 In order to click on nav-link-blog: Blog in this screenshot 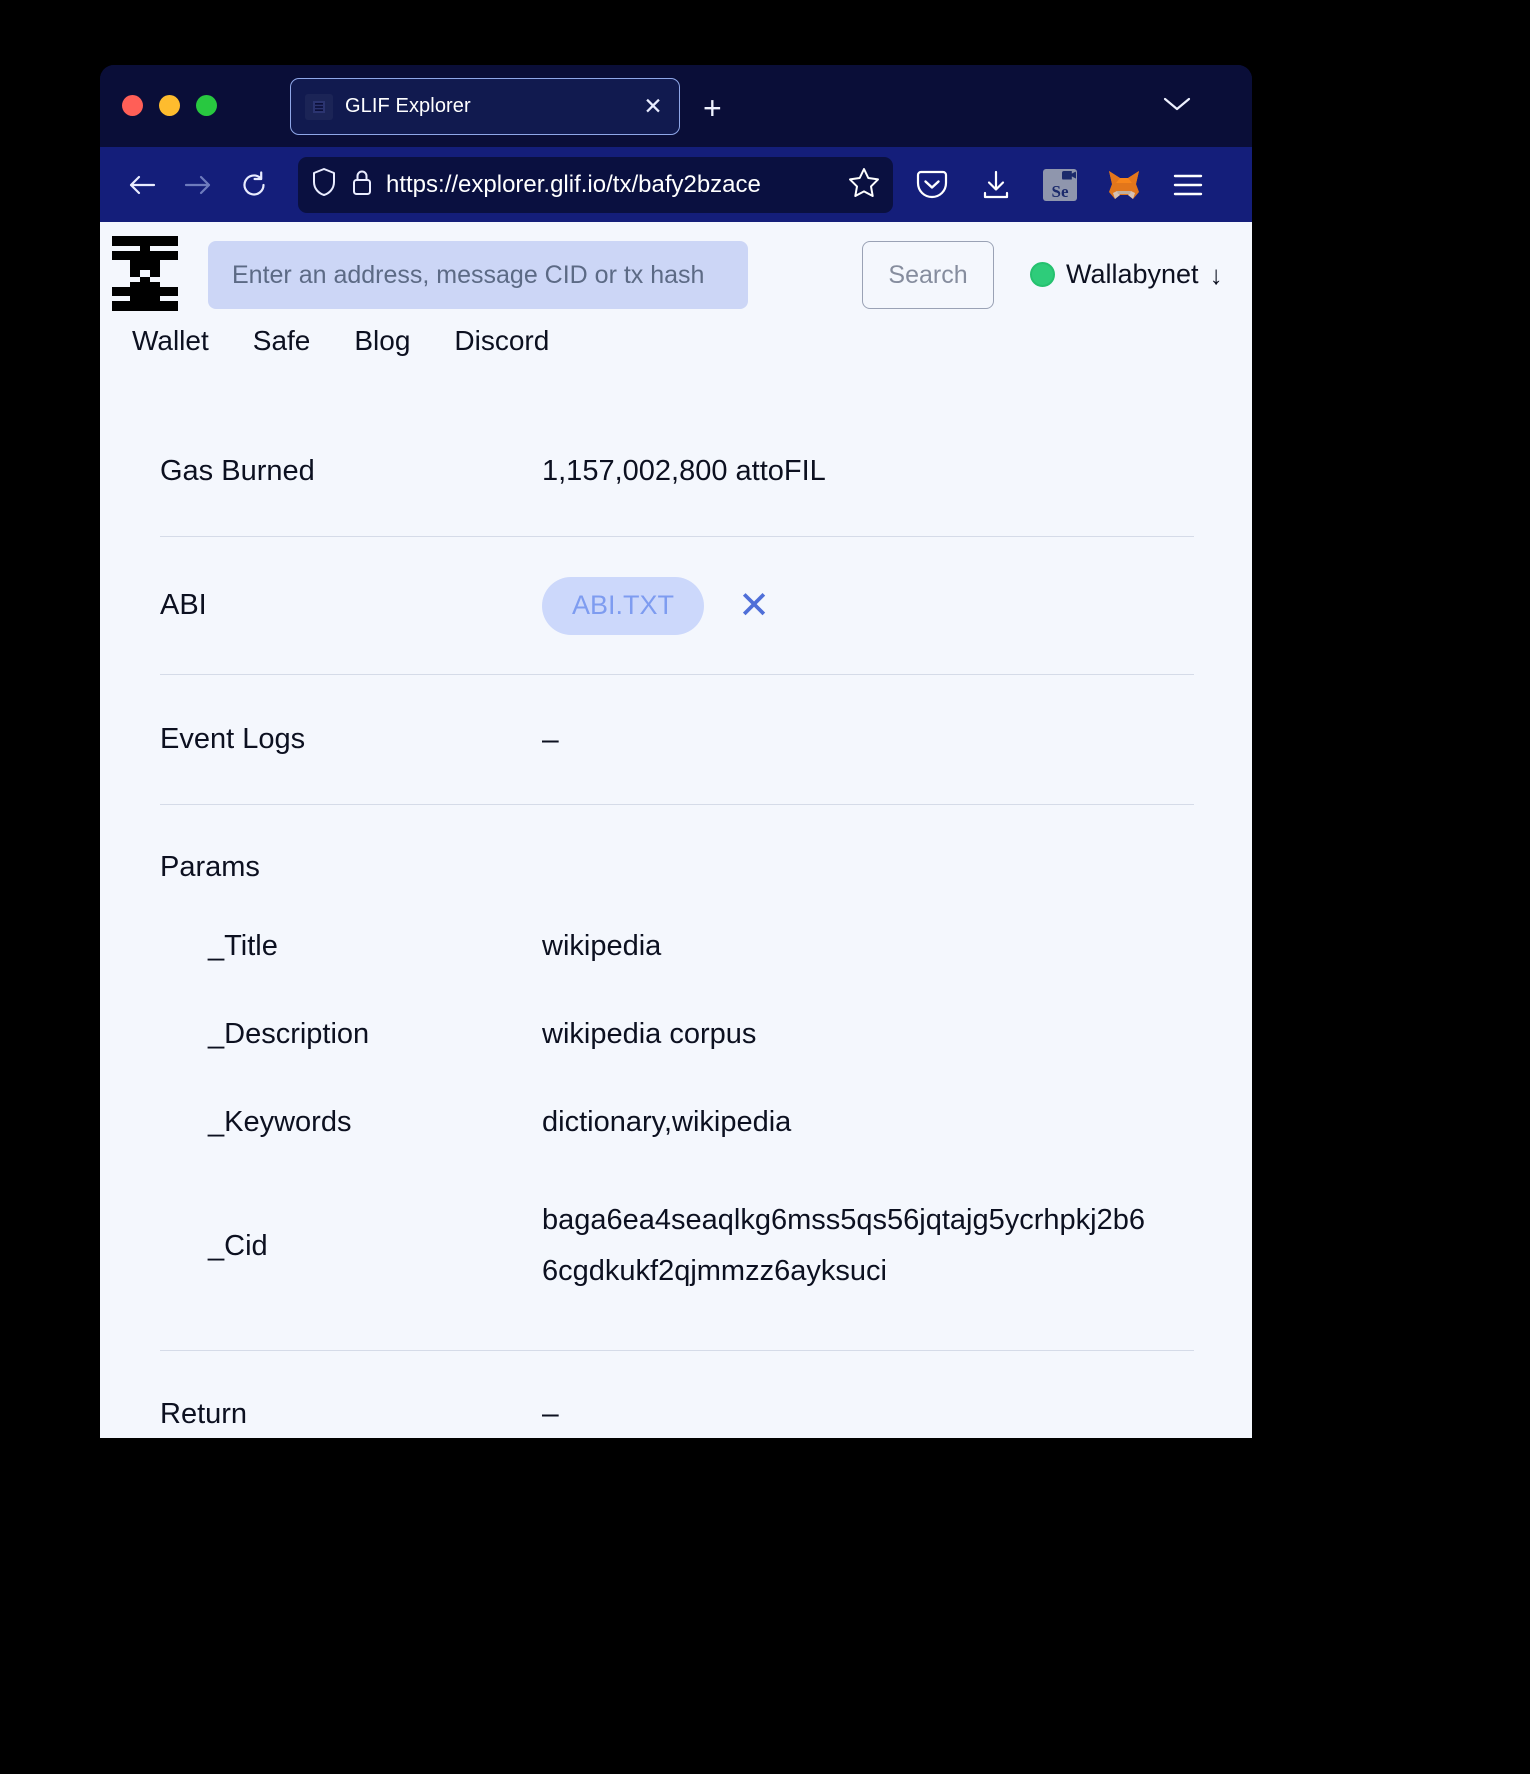, I will do `click(382, 341)`.